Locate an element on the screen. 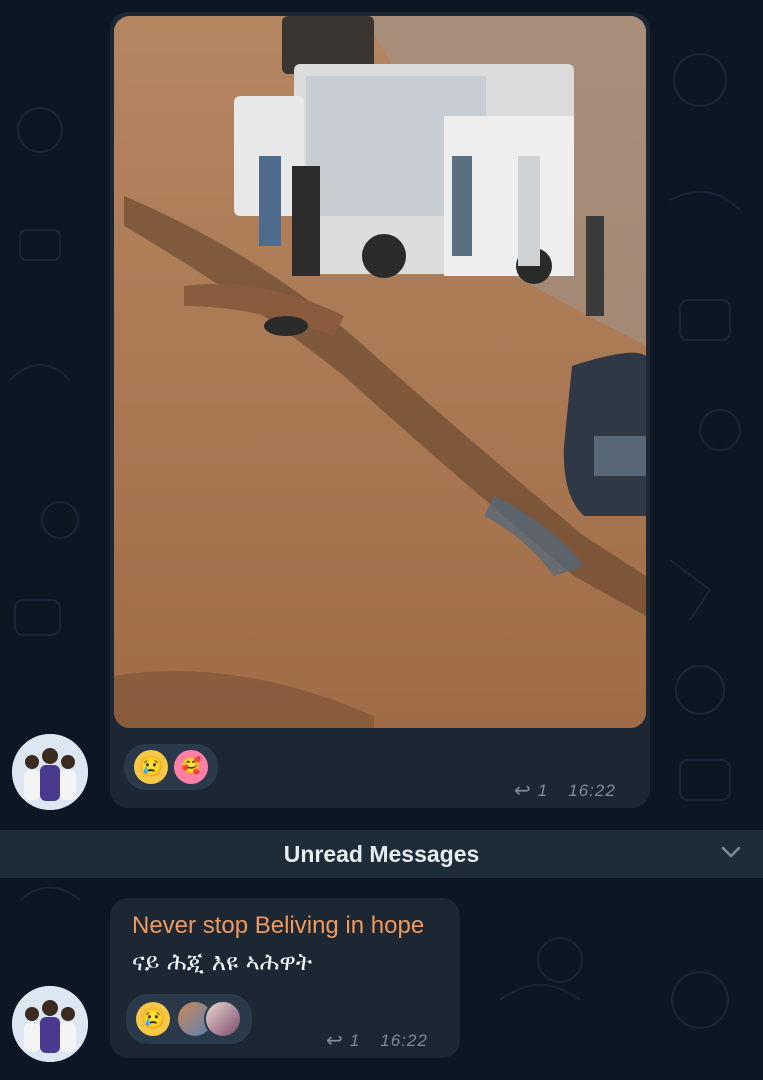 This screenshot has width=763, height=1080. reaction-smiling-hearts: 🥰 is located at coordinates (191, 767).